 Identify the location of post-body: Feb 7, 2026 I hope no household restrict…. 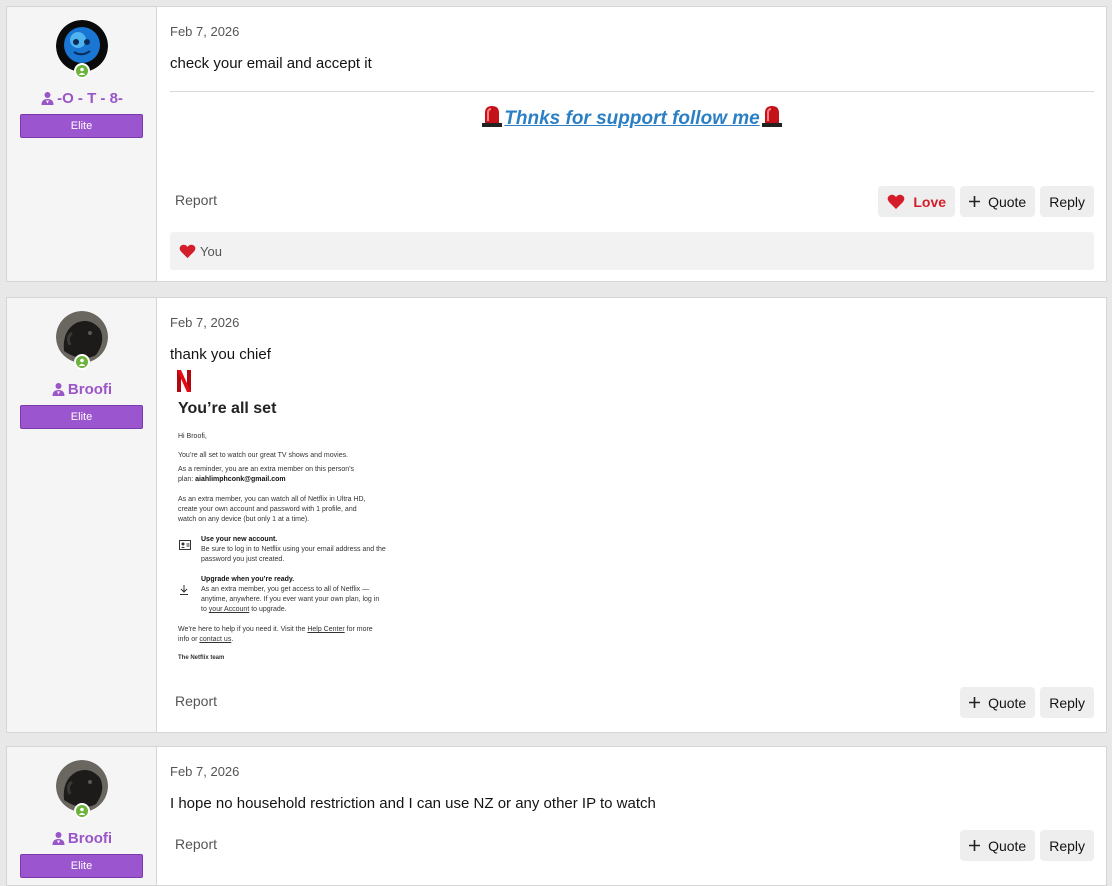
(631, 816).